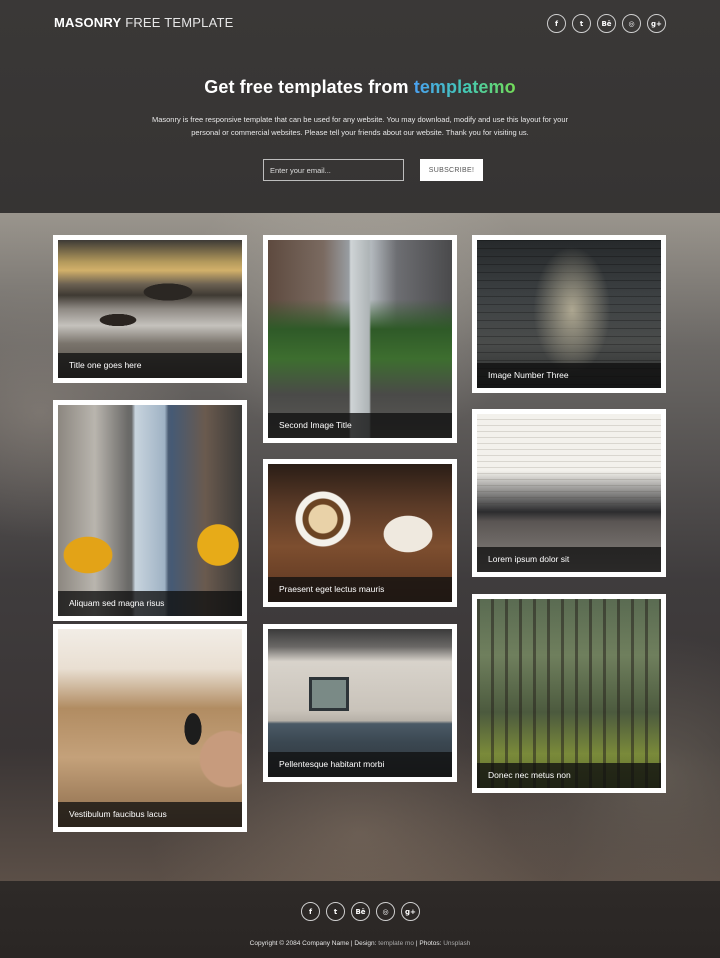 The width and height of the screenshot is (720, 958). I want to click on gallery-item: Aliquam sed magna risus, so click(150, 510).